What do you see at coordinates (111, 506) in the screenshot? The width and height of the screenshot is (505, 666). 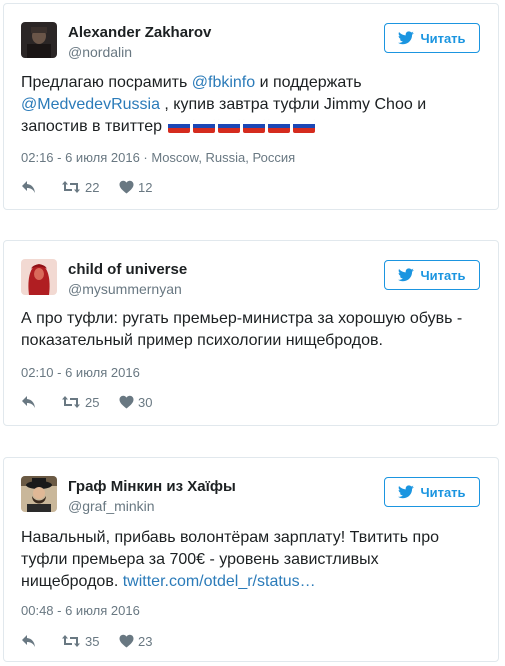 I see `author-handle: @graf_minkin` at bounding box center [111, 506].